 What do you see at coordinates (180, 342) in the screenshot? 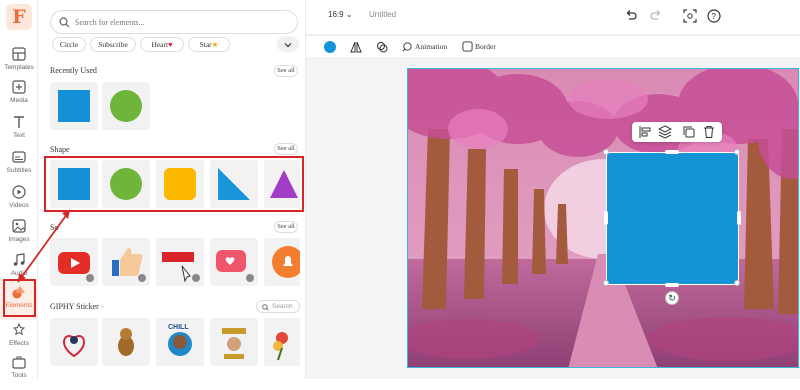
I see `sticker-tile: CHILL` at bounding box center [180, 342].